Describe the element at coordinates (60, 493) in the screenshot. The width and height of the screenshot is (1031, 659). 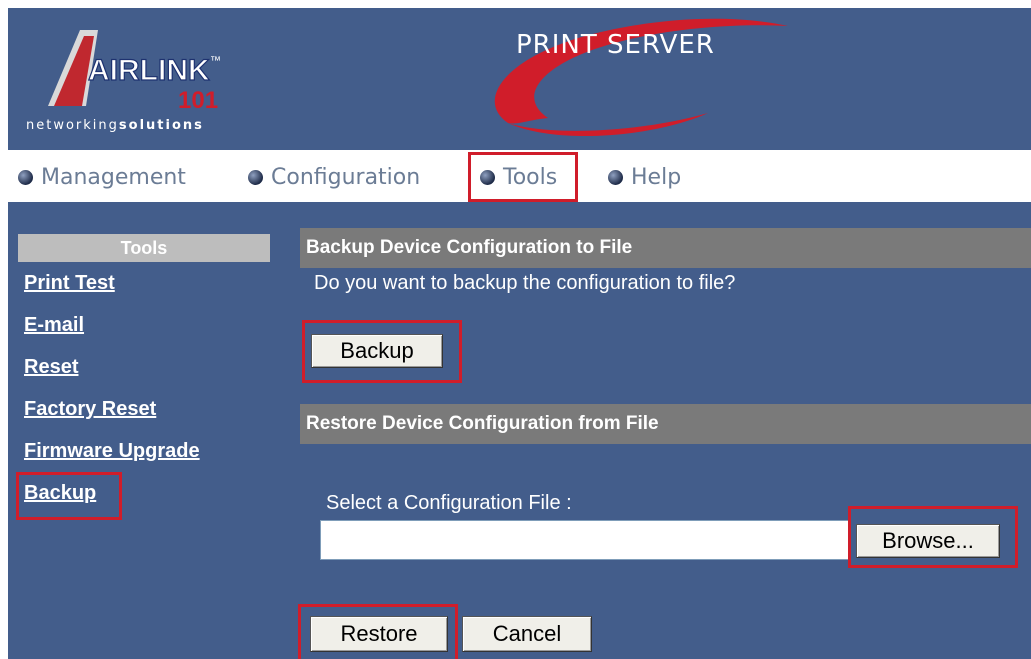
I see `sidebar-item-backup: Backup` at that location.